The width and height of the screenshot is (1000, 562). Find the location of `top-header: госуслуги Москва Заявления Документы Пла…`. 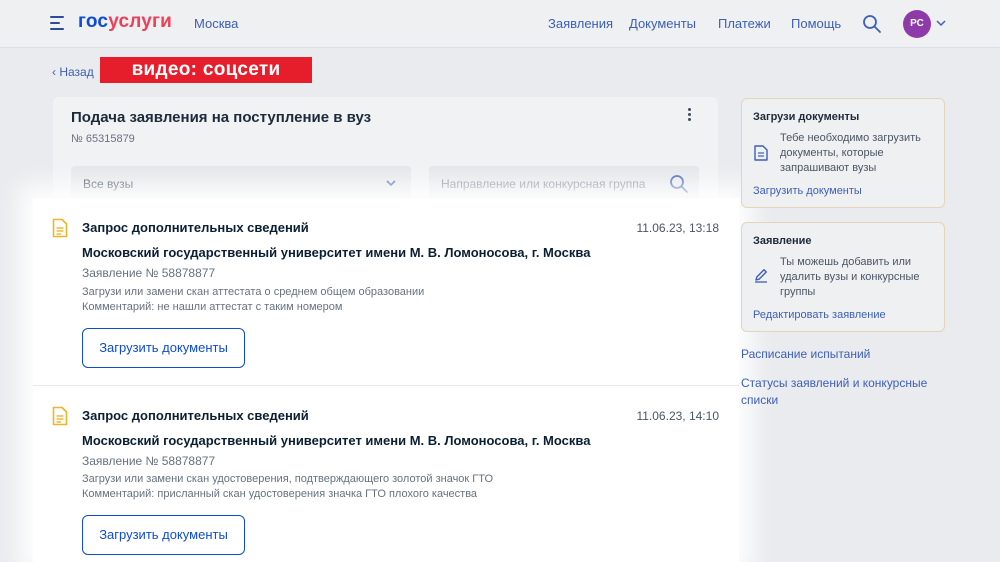

top-header: госуслуги Москва Заявления Документы Пла… is located at coordinates (500, 24).